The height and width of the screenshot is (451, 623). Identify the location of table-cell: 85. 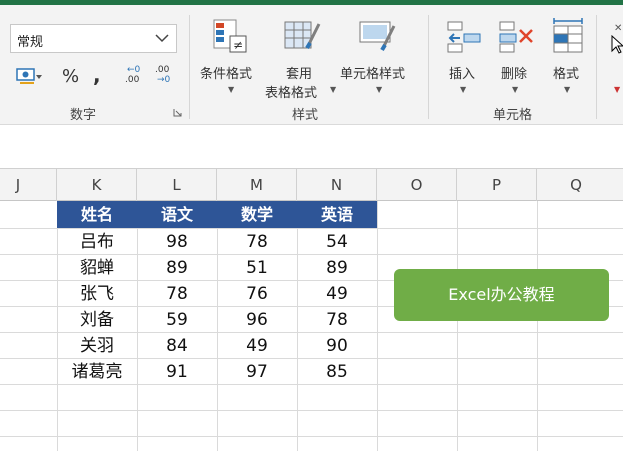
(337, 372).